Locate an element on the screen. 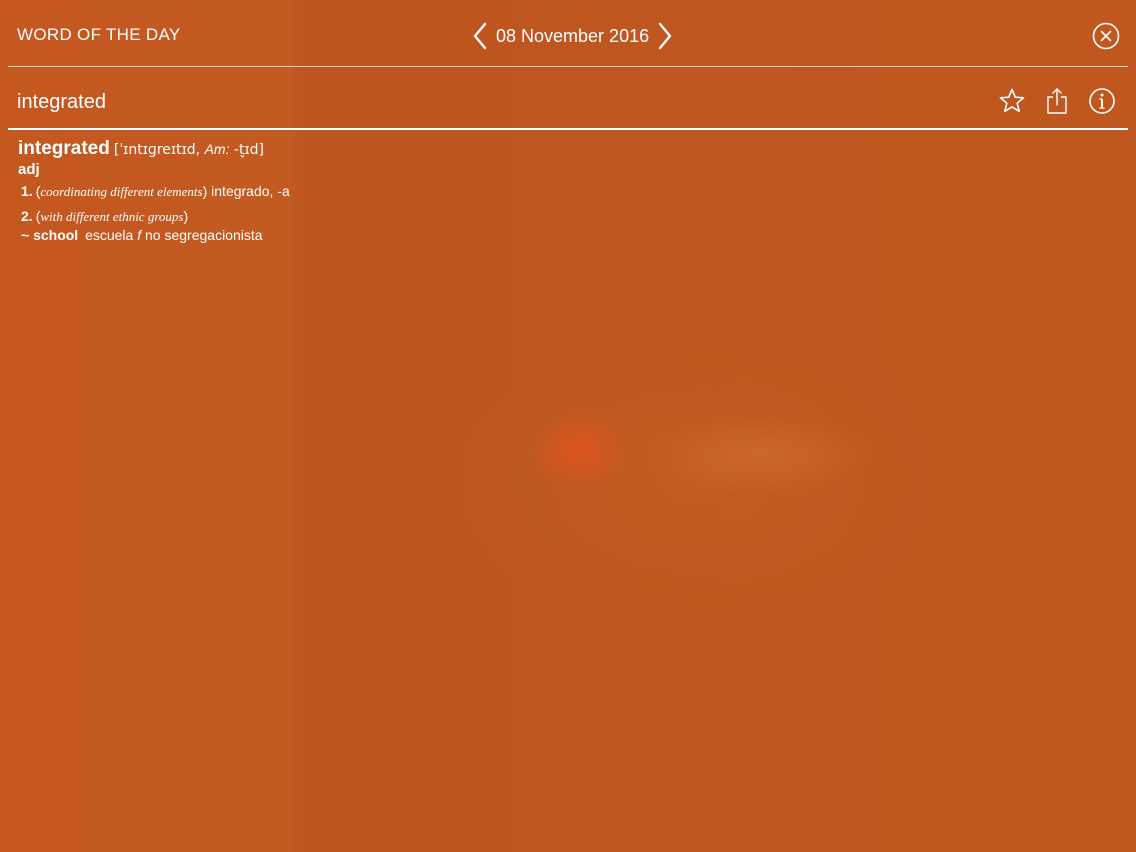  close-button is located at coordinates (1106, 36).